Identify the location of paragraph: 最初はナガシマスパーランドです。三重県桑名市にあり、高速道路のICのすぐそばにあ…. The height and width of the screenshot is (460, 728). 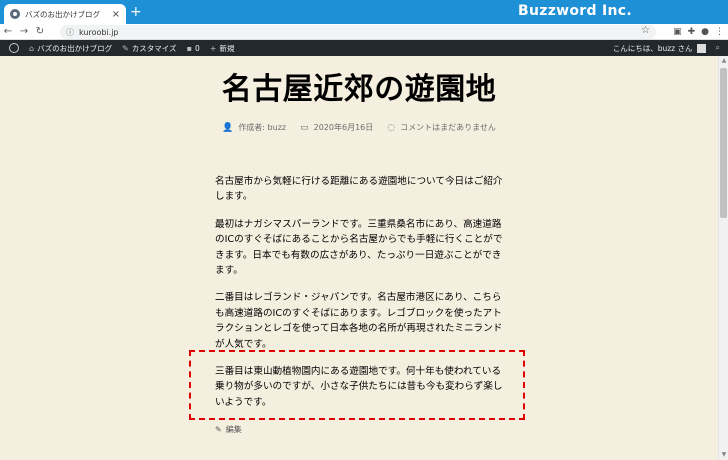
(359, 247).